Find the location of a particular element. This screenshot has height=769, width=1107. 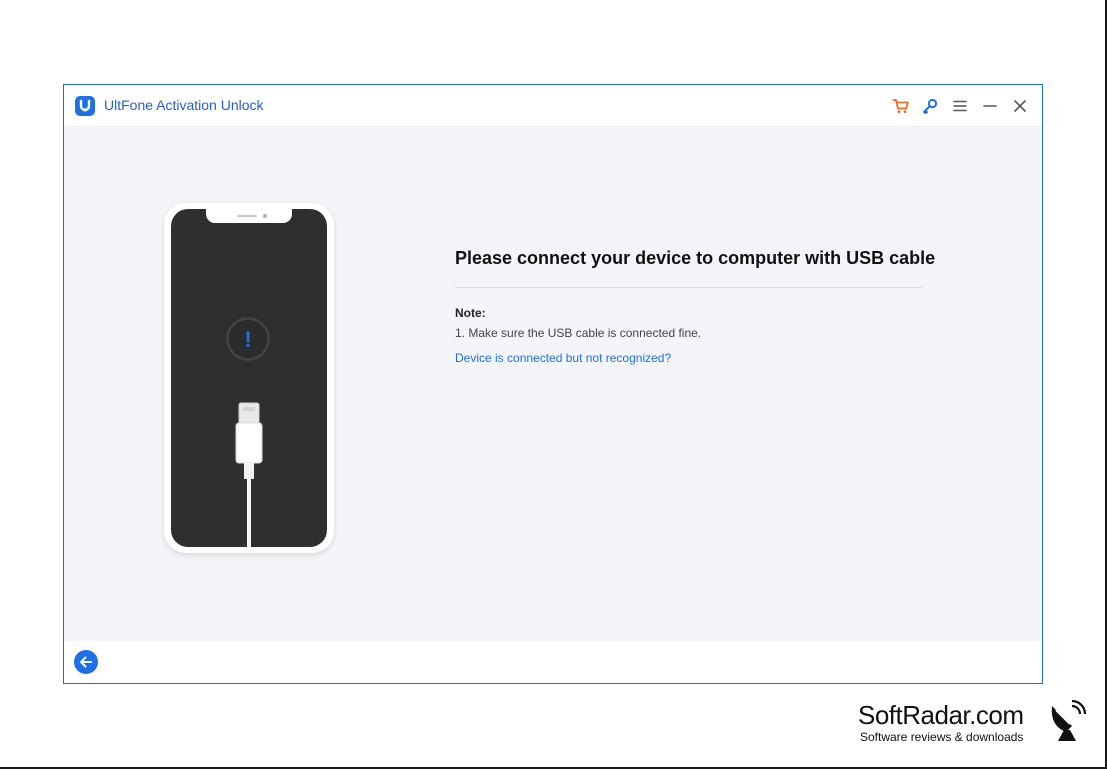

phone-speaker is located at coordinates (247, 216).